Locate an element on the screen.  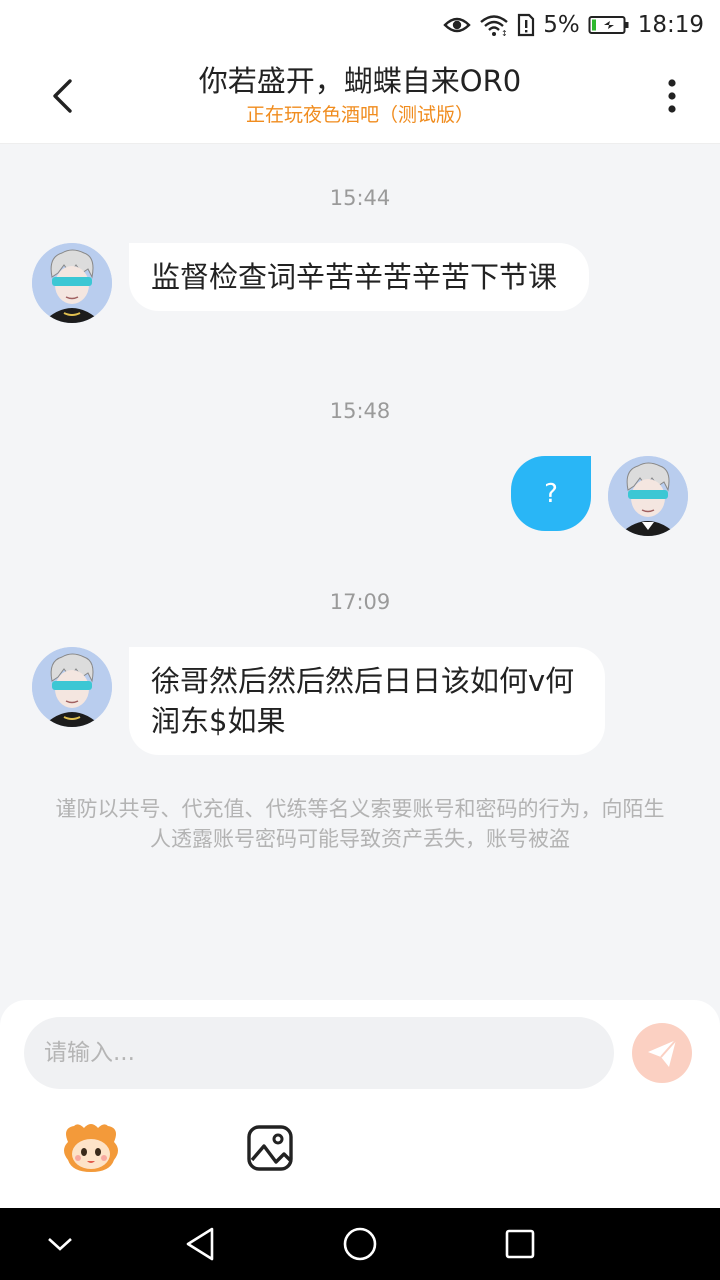
clock: 18:19 is located at coordinates (670, 25).